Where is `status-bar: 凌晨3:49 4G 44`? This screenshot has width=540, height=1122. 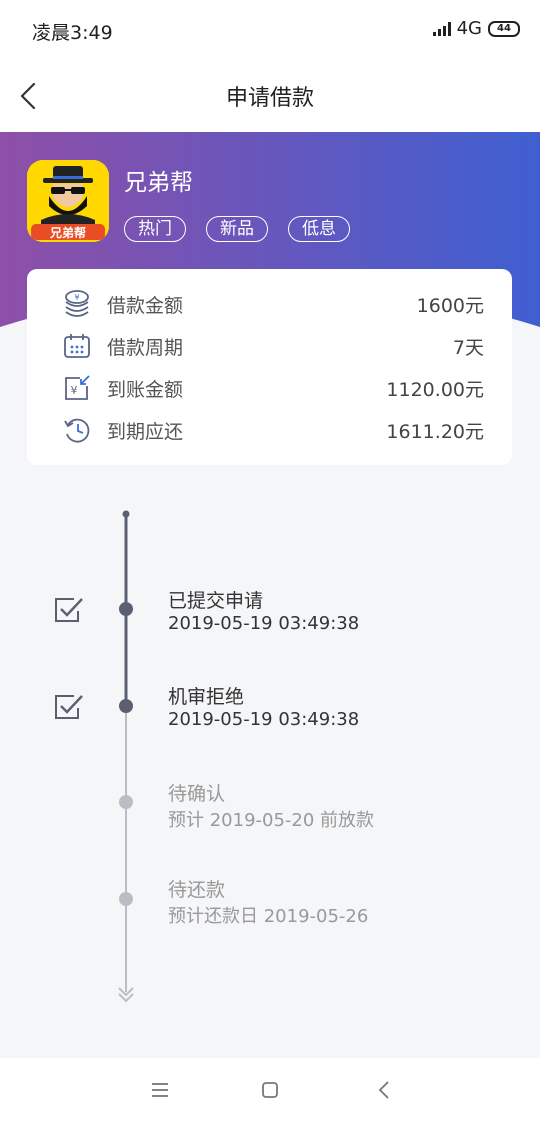 status-bar: 凌晨3:49 4G 44 is located at coordinates (270, 30).